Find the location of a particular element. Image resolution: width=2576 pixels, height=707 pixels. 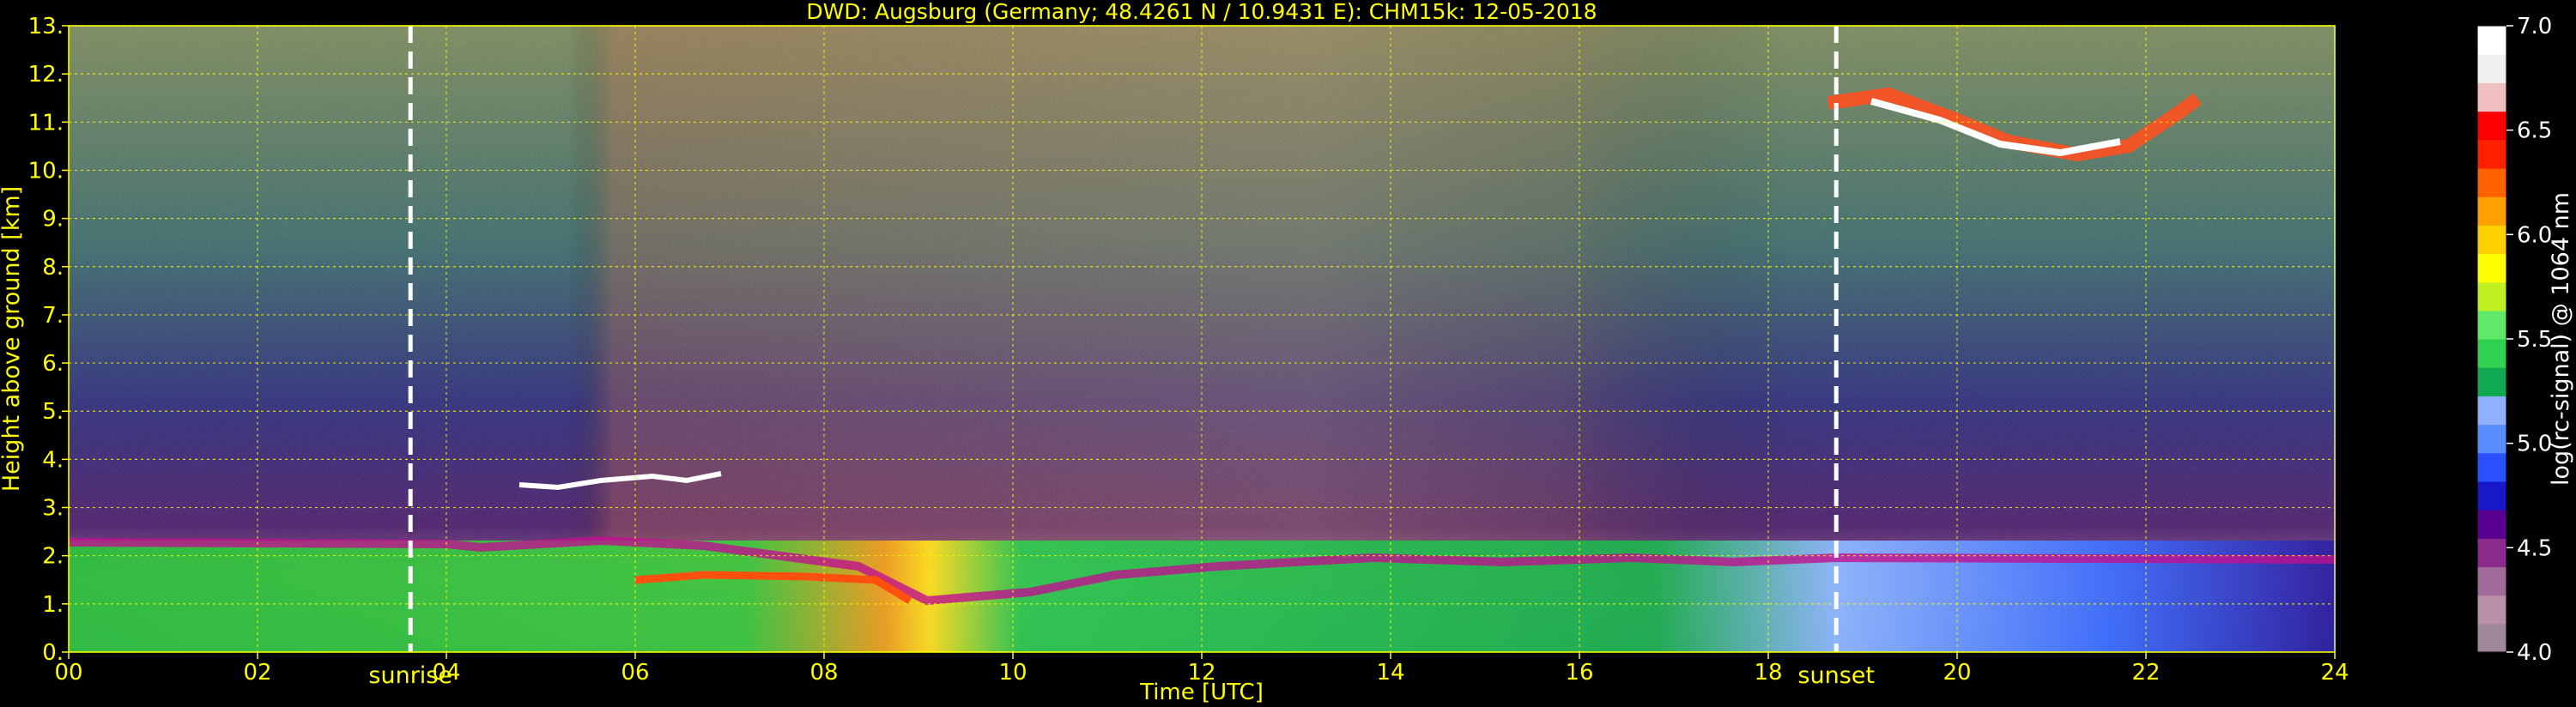

colorbar-segments is located at coordinates (2491, 339).